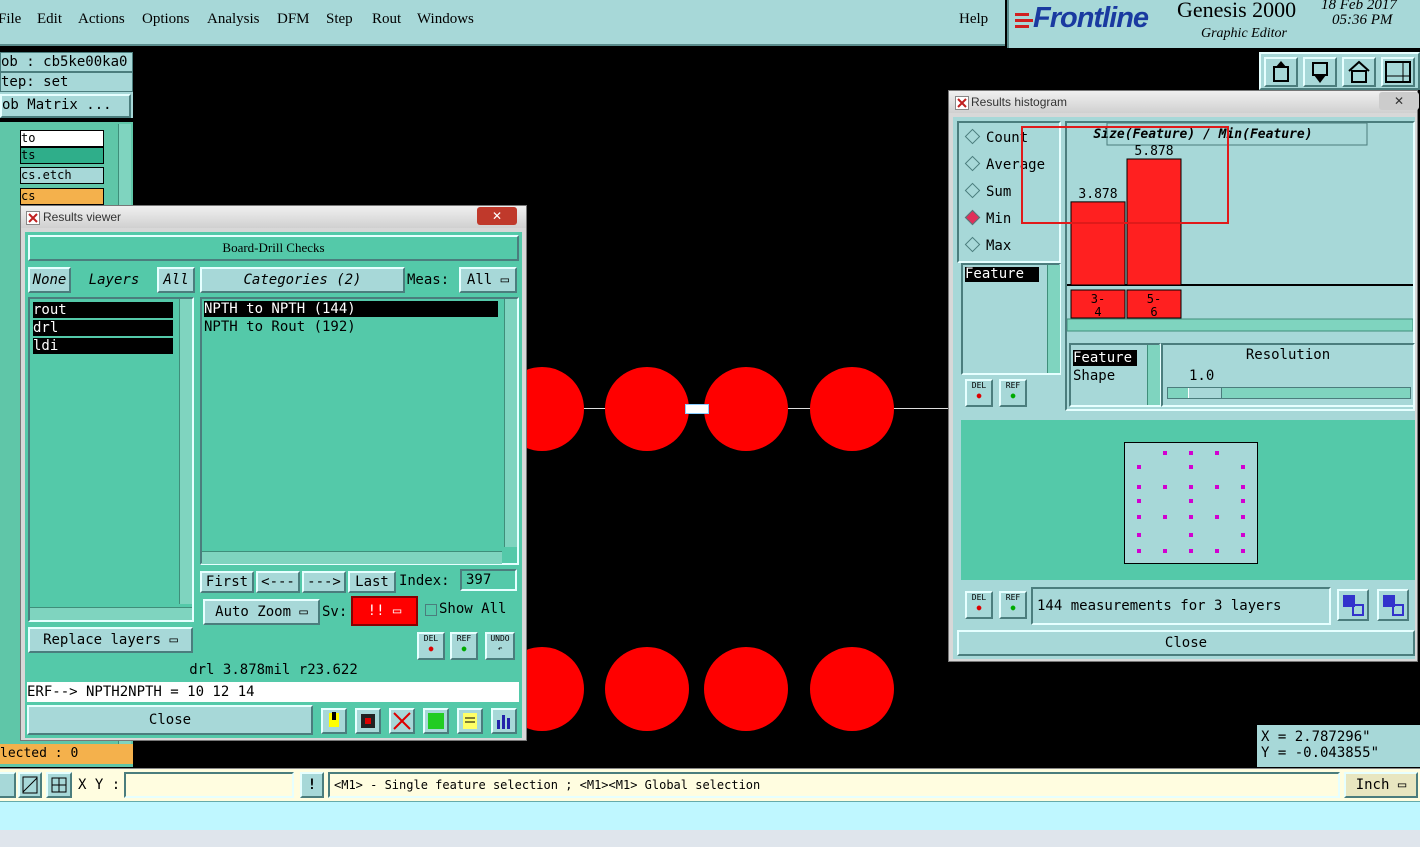 This screenshot has height=847, width=1420. What do you see at coordinates (302, 280) in the screenshot?
I see `categories-button: Categories (2)` at bounding box center [302, 280].